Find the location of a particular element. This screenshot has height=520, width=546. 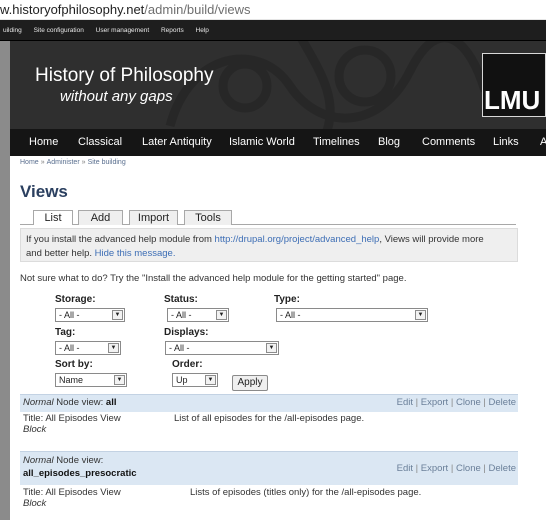

breadcrumb: Home» Administer» Site building is located at coordinates (73, 162).